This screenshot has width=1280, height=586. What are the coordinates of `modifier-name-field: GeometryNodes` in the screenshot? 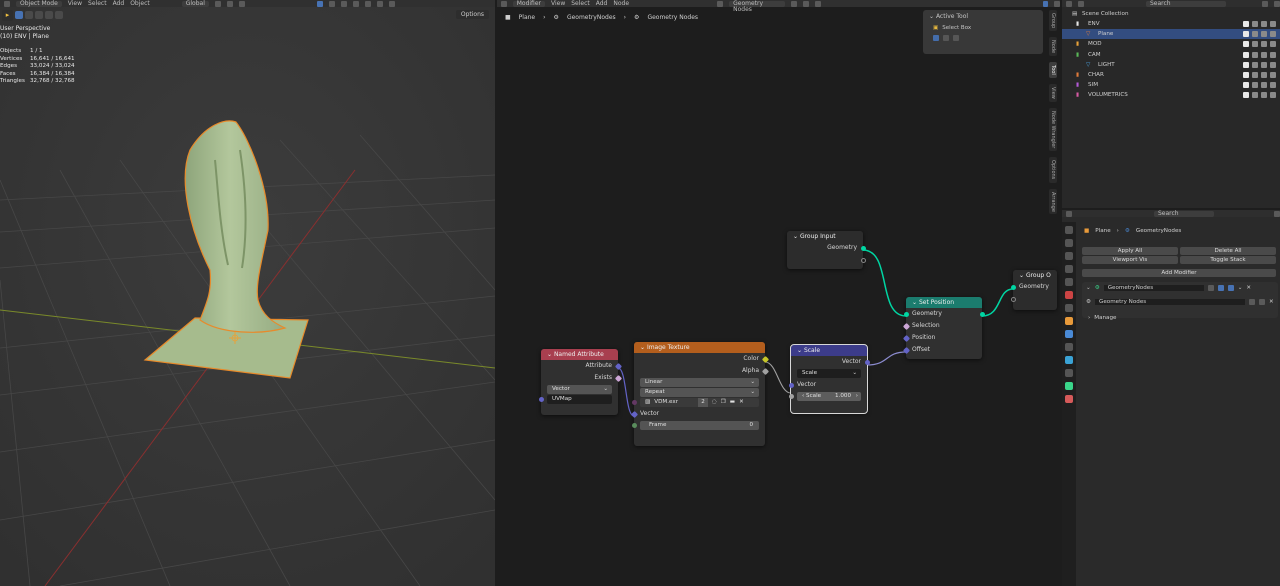 It's located at (1153, 288).